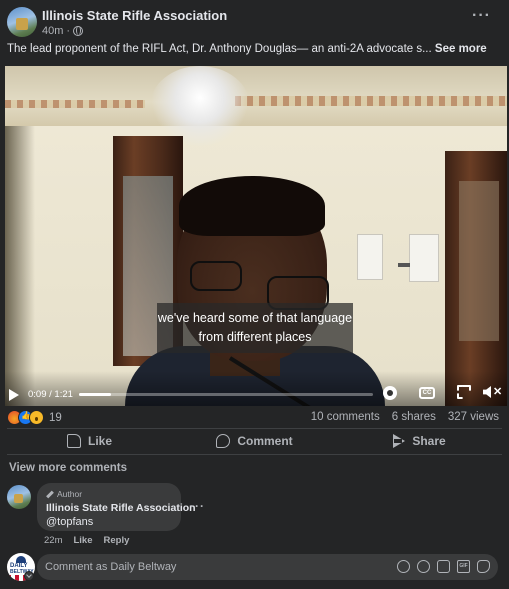 The height and width of the screenshot is (589, 509). Describe the element at coordinates (50, 394) in the screenshot. I see `video-time: 0:09 / 1:21` at that location.